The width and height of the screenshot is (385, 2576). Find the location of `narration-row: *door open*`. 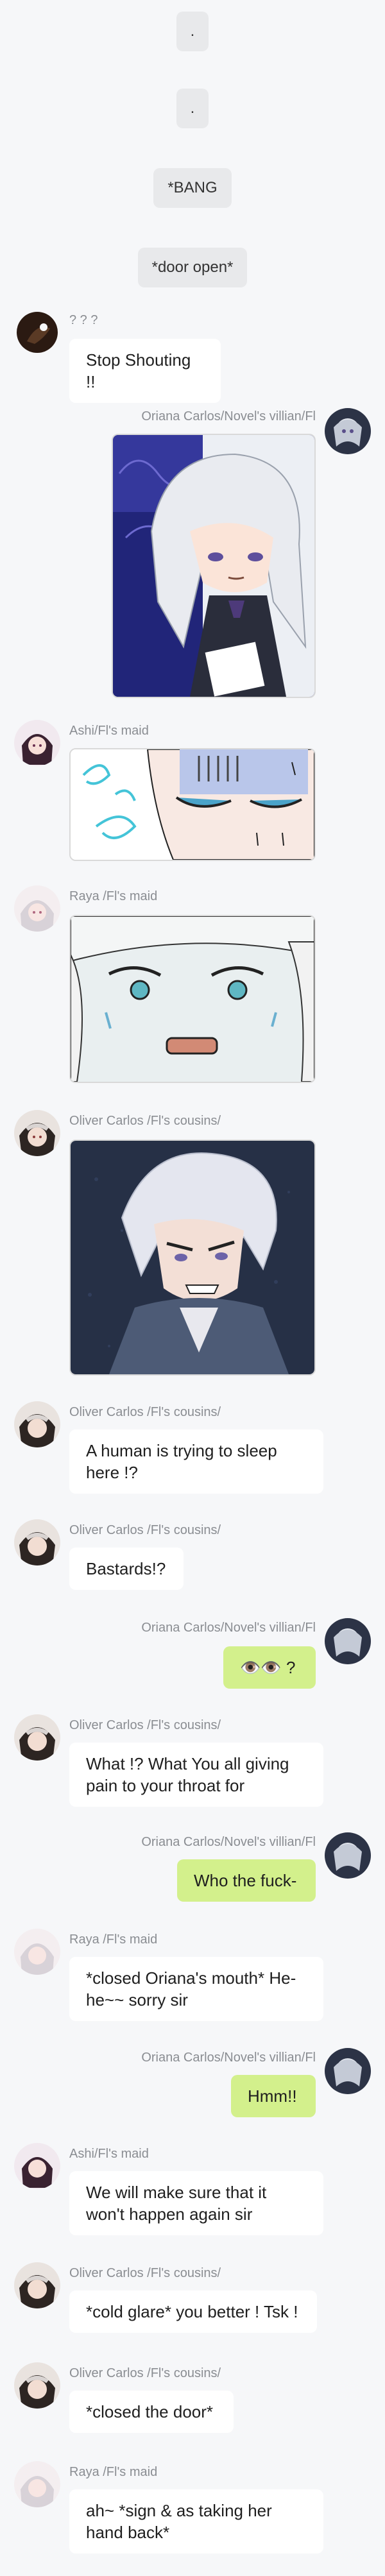

narration-row: *door open* is located at coordinates (193, 267).